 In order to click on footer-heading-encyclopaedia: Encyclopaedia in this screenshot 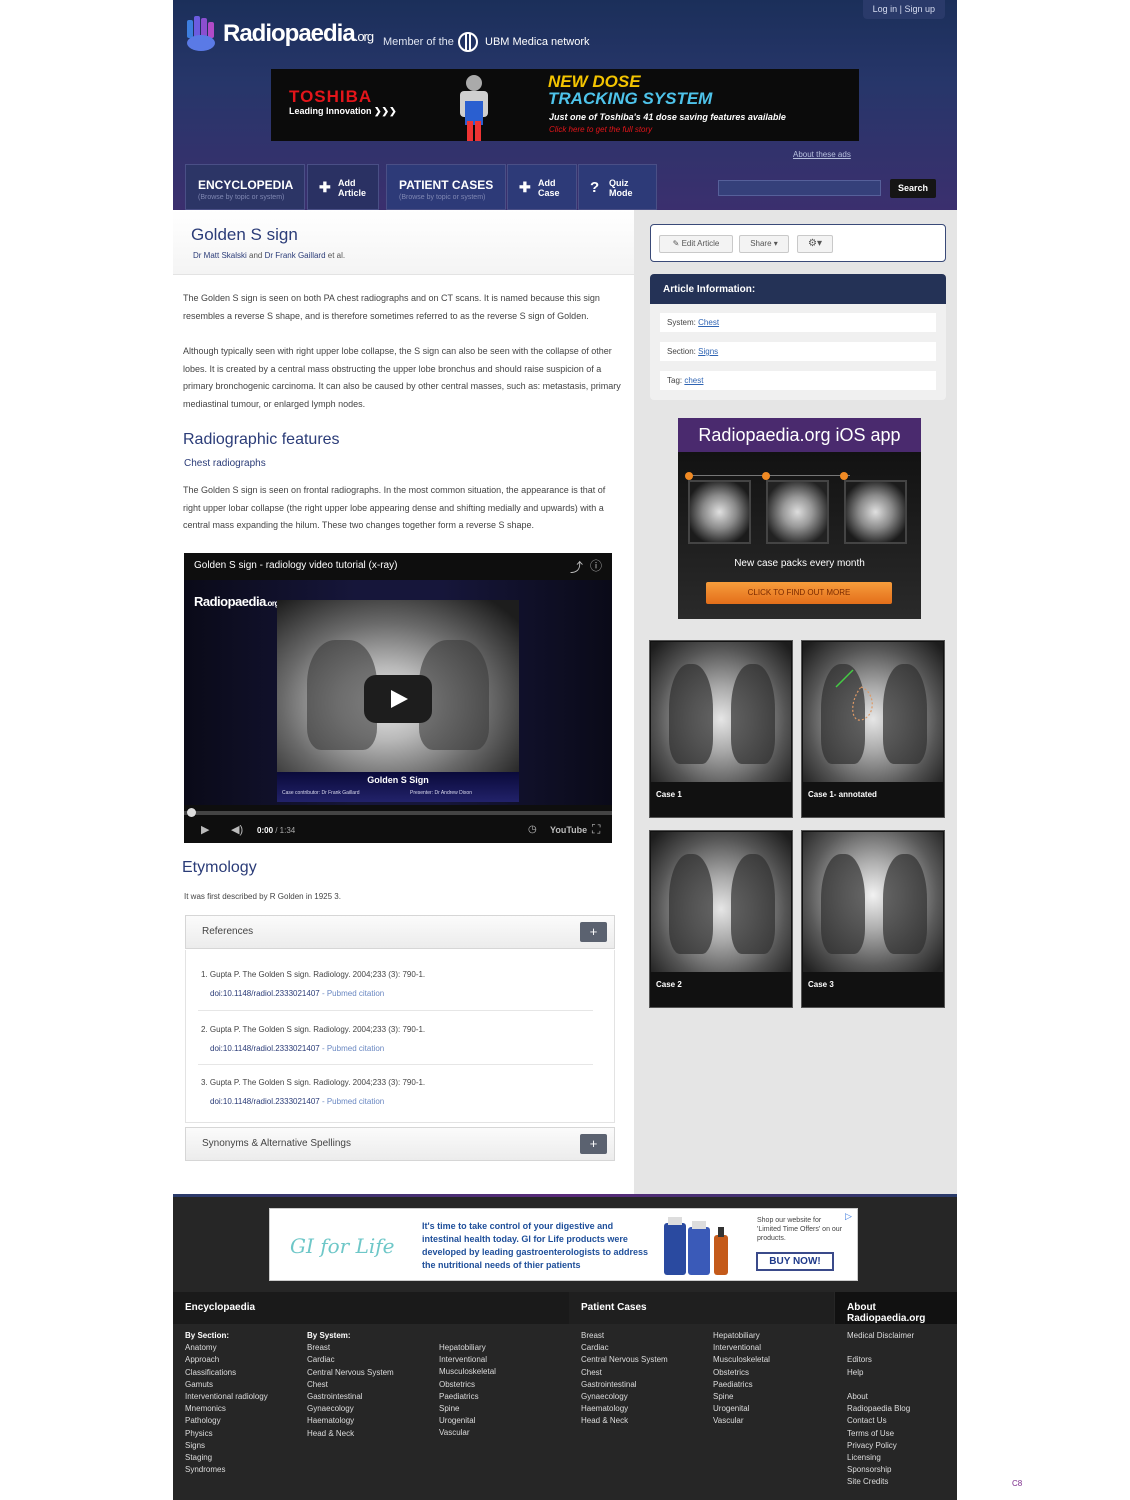, I will do `click(372, 1308)`.